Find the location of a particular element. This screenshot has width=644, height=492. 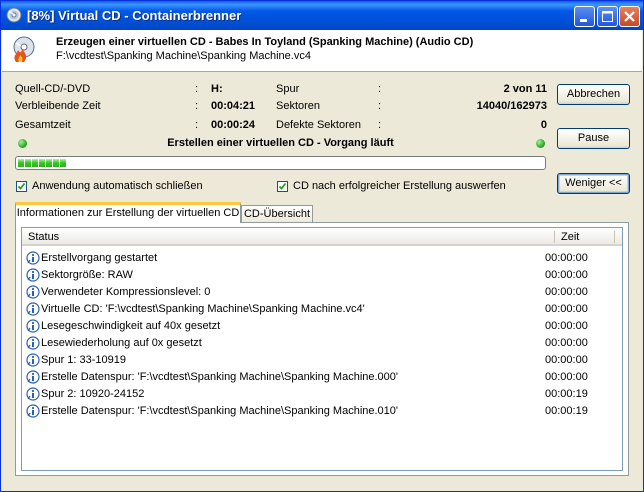

cancel-button: Abbrechen is located at coordinates (593, 94).